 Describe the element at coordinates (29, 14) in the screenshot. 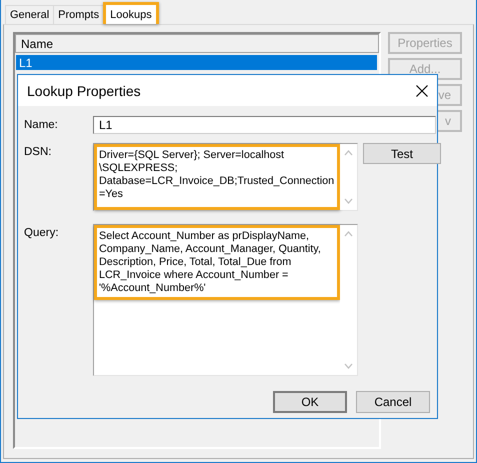

I see `tab: General` at that location.